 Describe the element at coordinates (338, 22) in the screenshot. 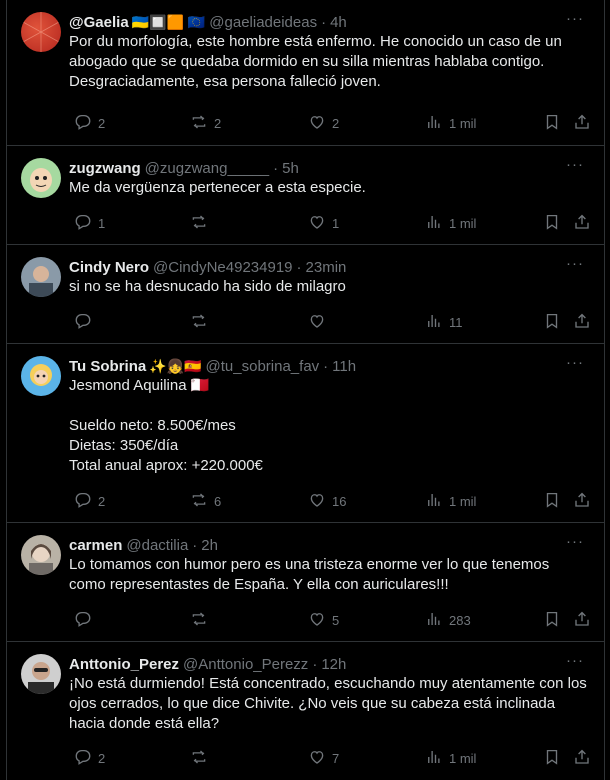

I see `timestamp: 4h` at that location.